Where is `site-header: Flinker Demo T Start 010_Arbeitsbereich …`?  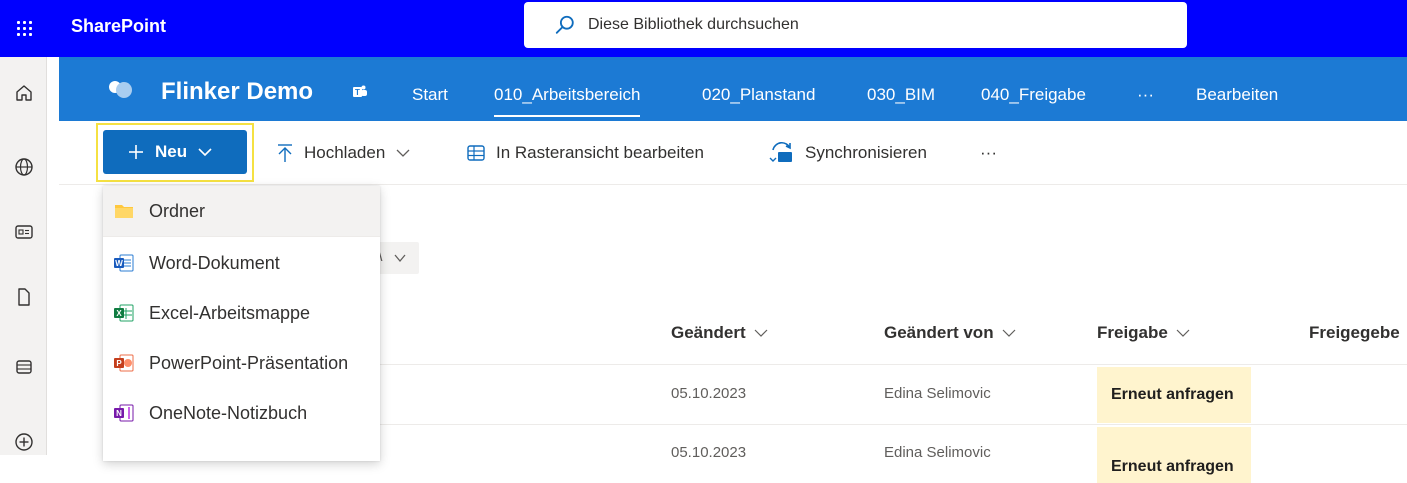
site-header: Flinker Demo T Start 010_Arbeitsbereich … is located at coordinates (733, 89).